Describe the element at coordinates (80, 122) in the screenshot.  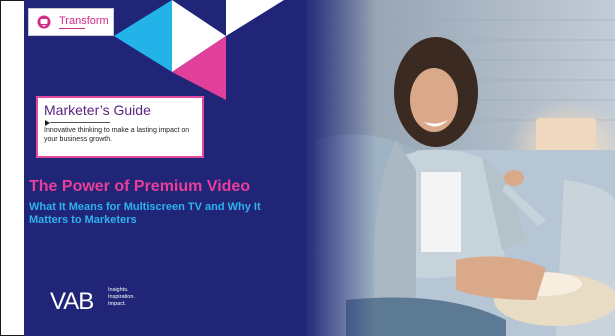
I see `guide-divider` at that location.